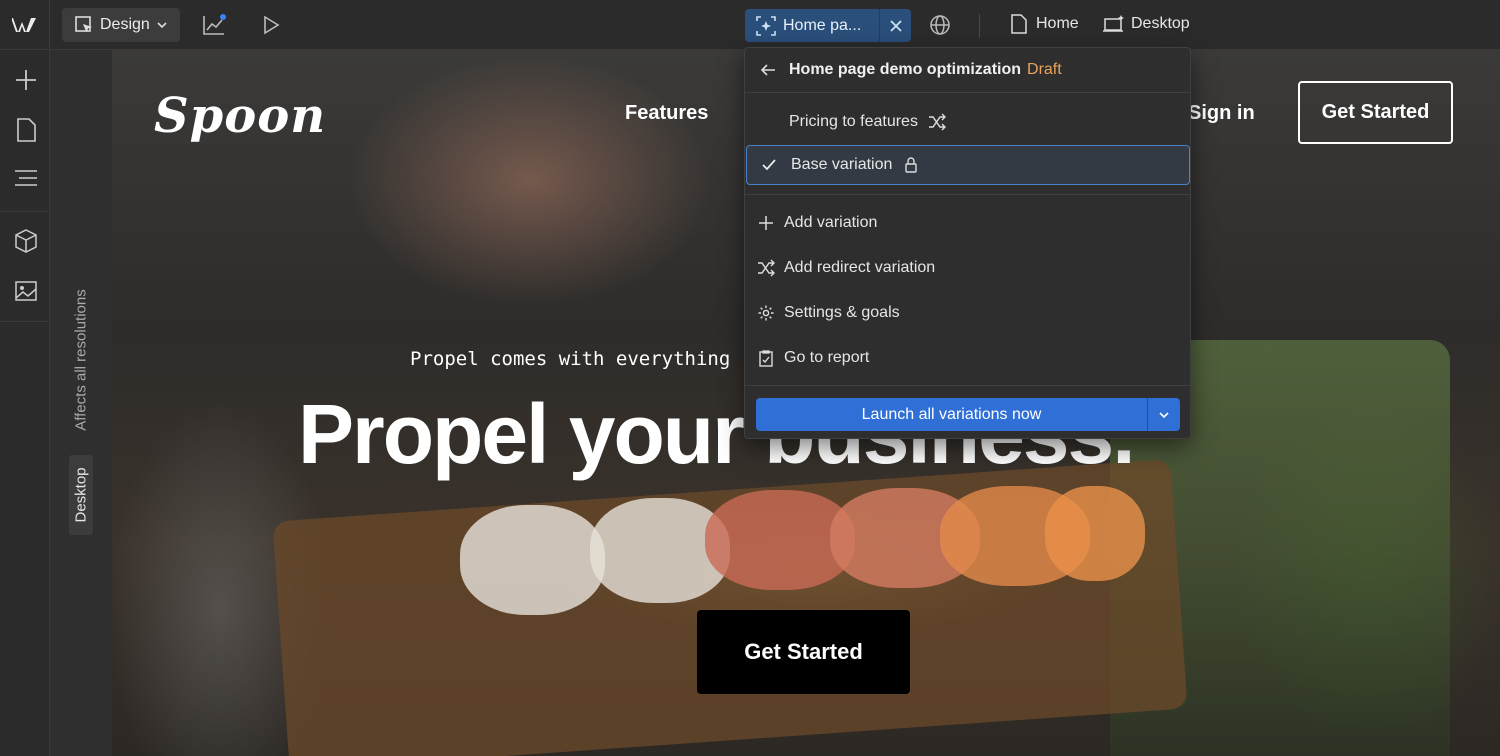 The width and height of the screenshot is (1500, 756). I want to click on report-icon, so click(766, 358).